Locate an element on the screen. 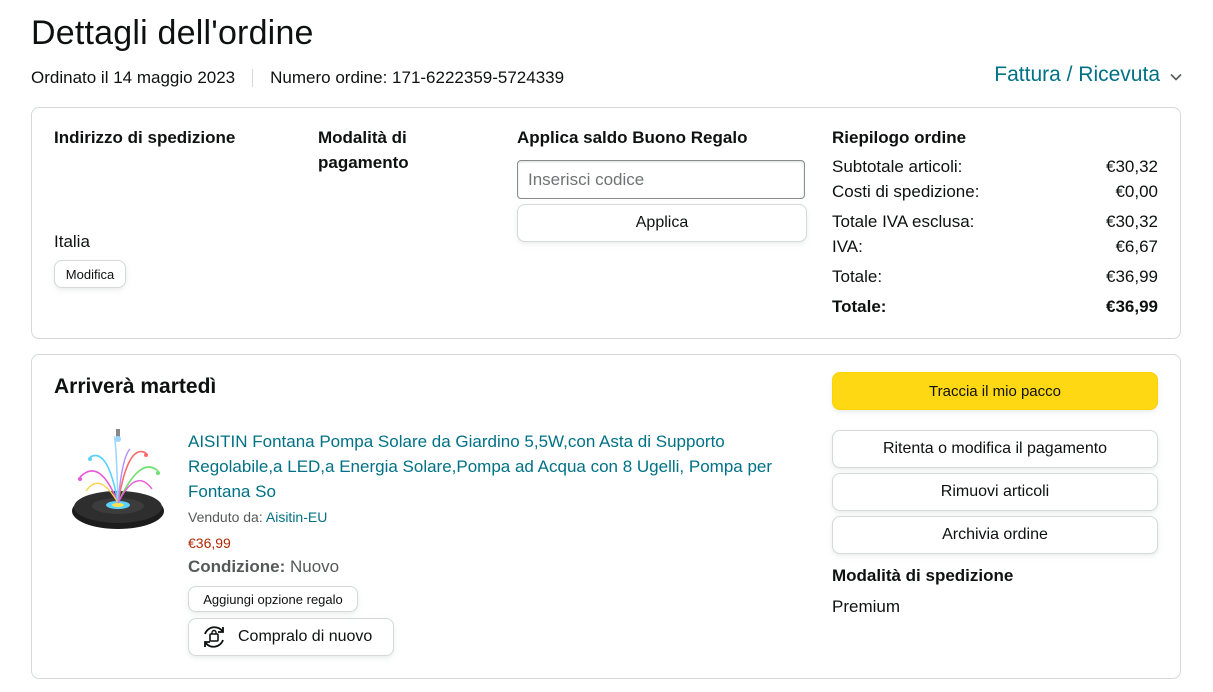  order-date: Ordinato il 14 maggio 2023 is located at coordinates (133, 77).